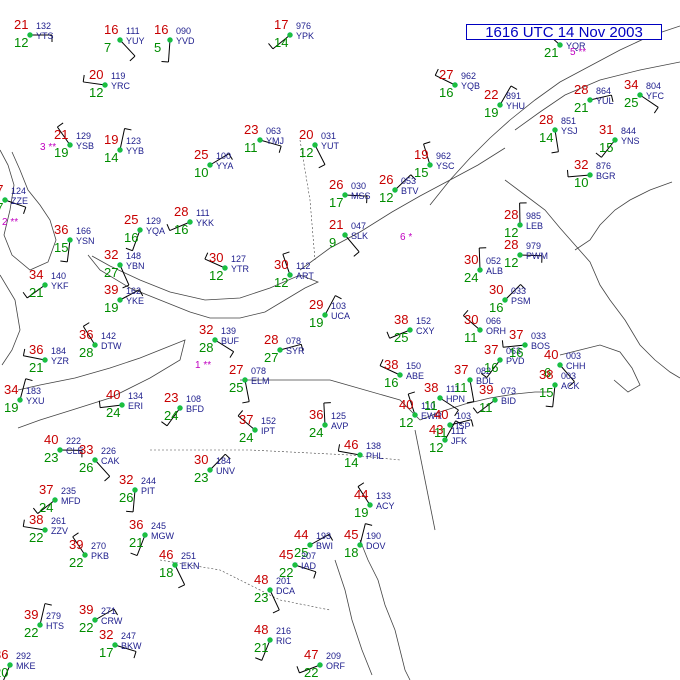  Describe the element at coordinates (360, 453) in the screenshot. I see `station-plot: 46 14 138PHL` at that location.